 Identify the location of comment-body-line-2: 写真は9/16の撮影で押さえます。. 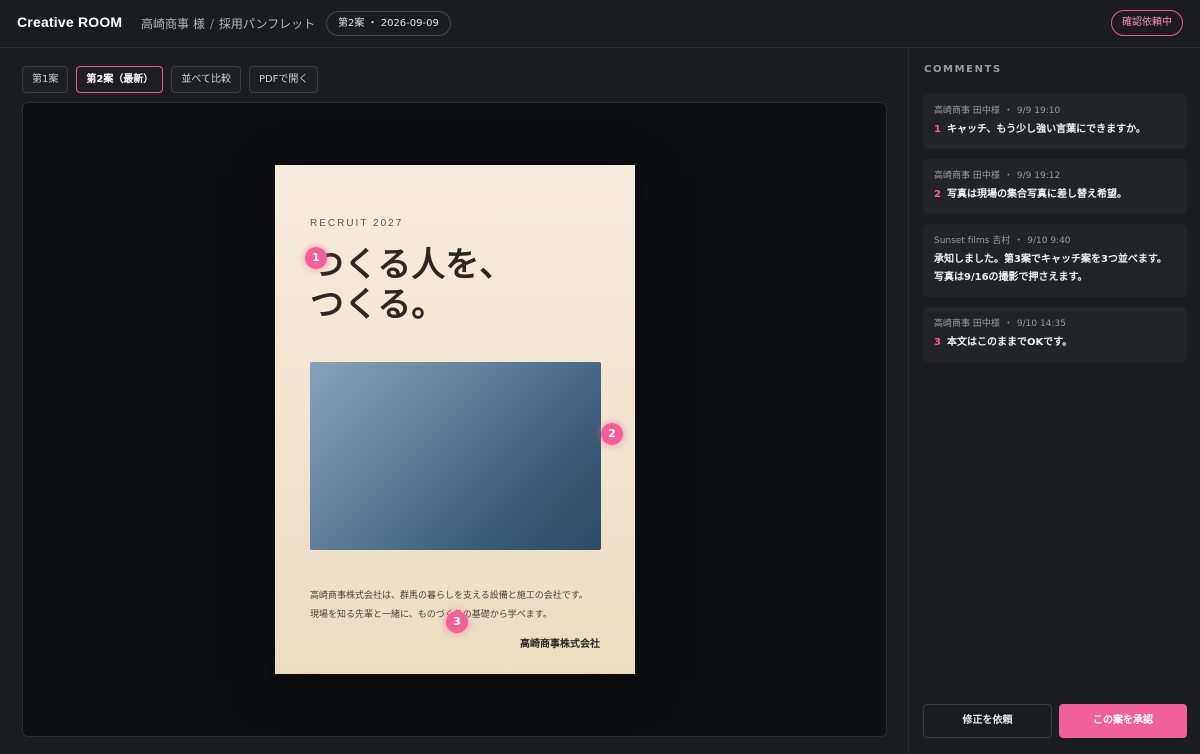
(1011, 277).